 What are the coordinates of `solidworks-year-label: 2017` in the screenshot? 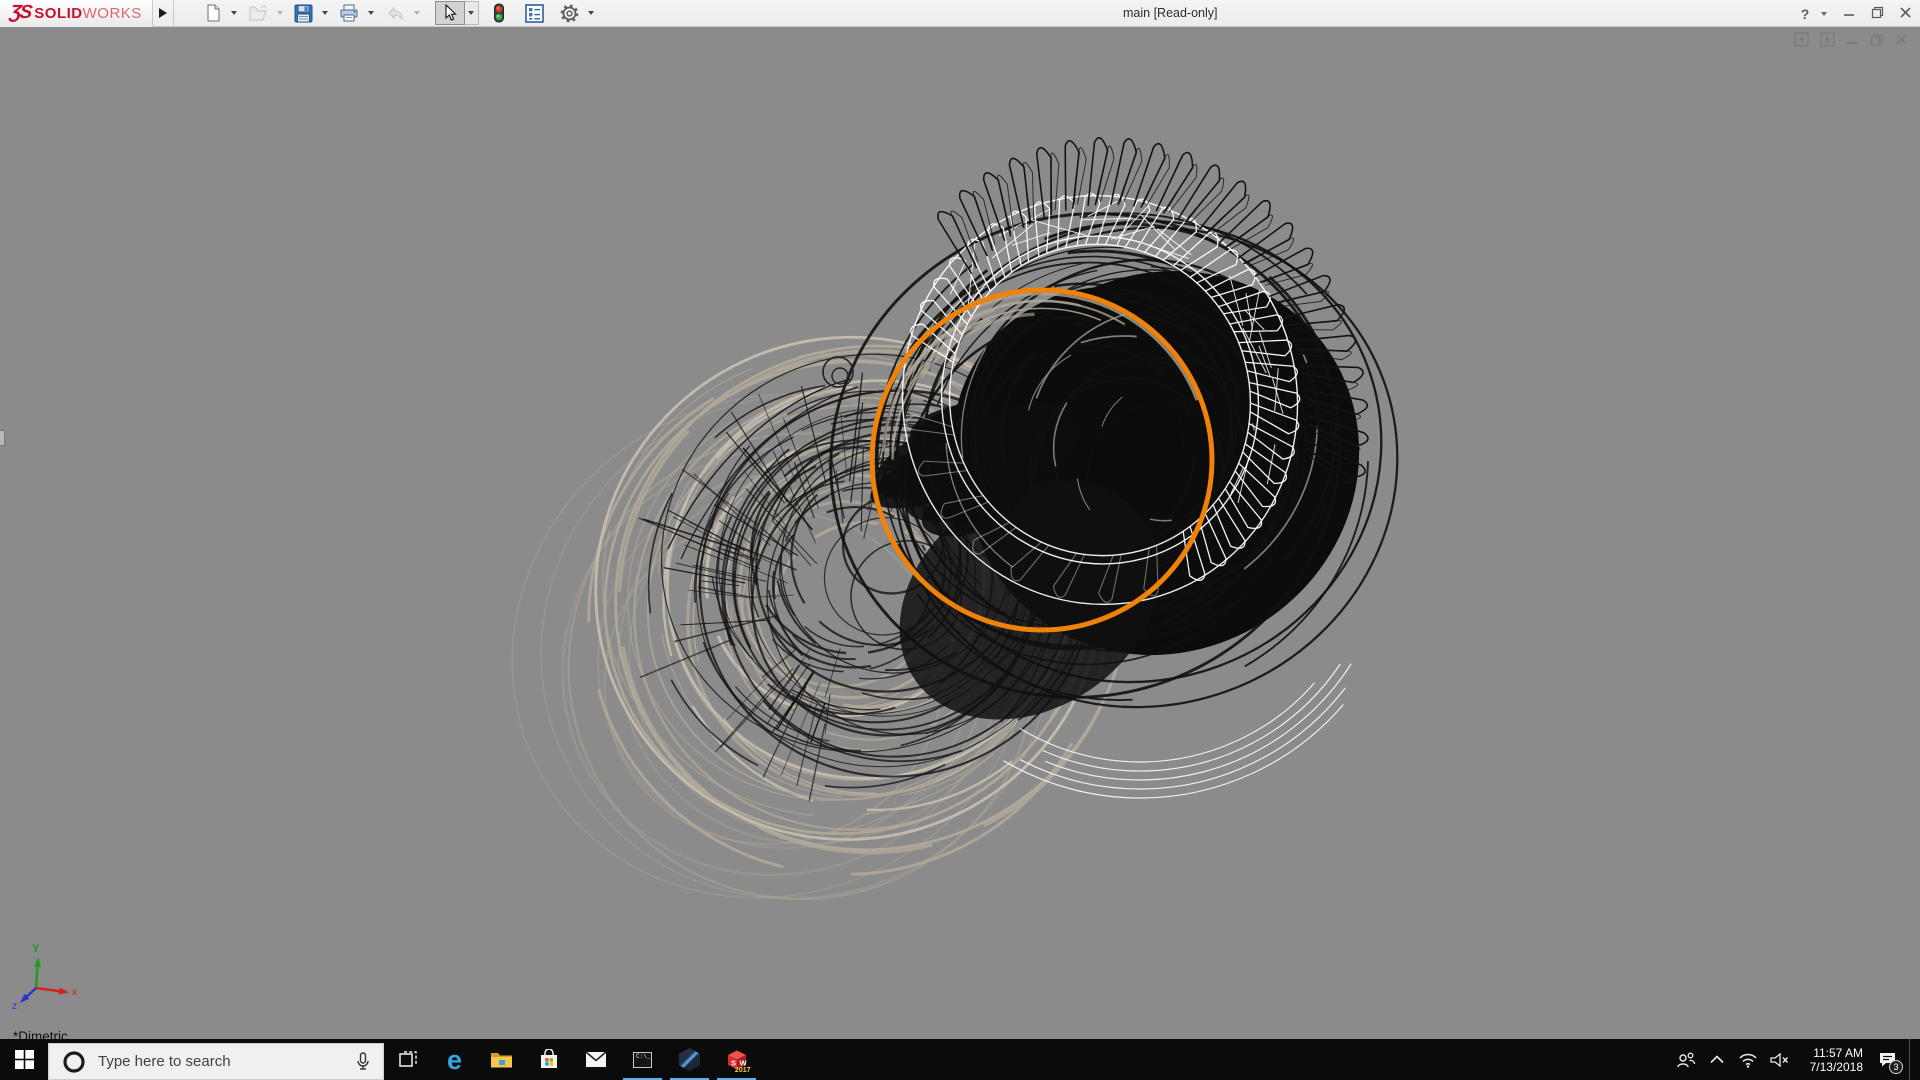 It's located at (742, 1070).